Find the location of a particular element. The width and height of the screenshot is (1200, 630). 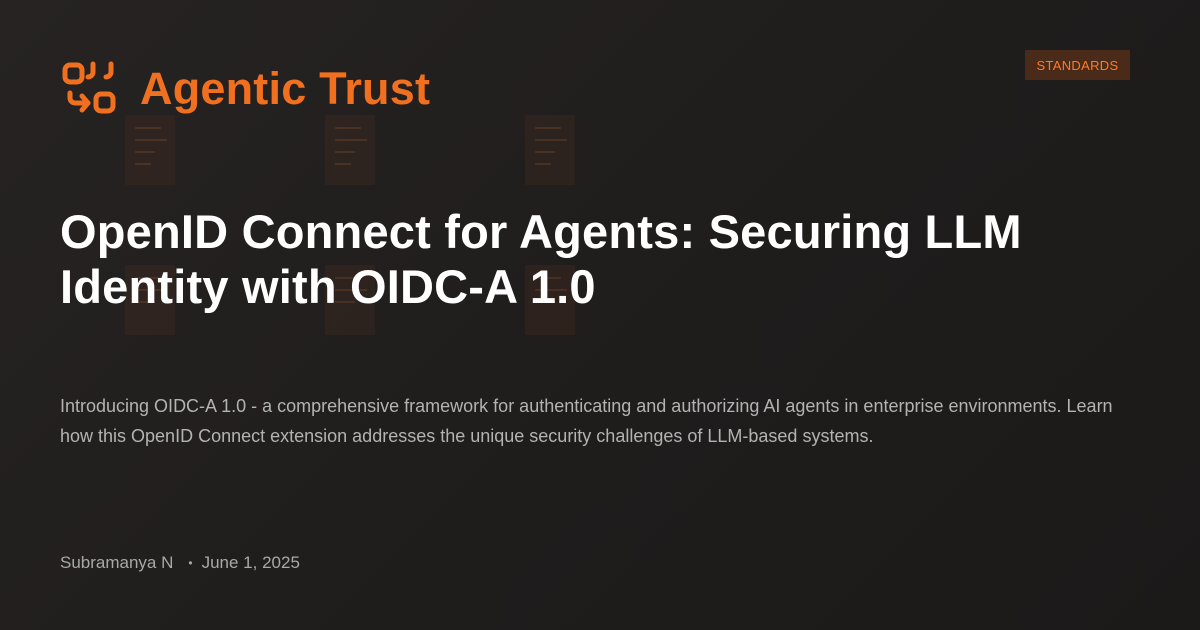

brand-logo: Agentic Trust is located at coordinates (246, 88).